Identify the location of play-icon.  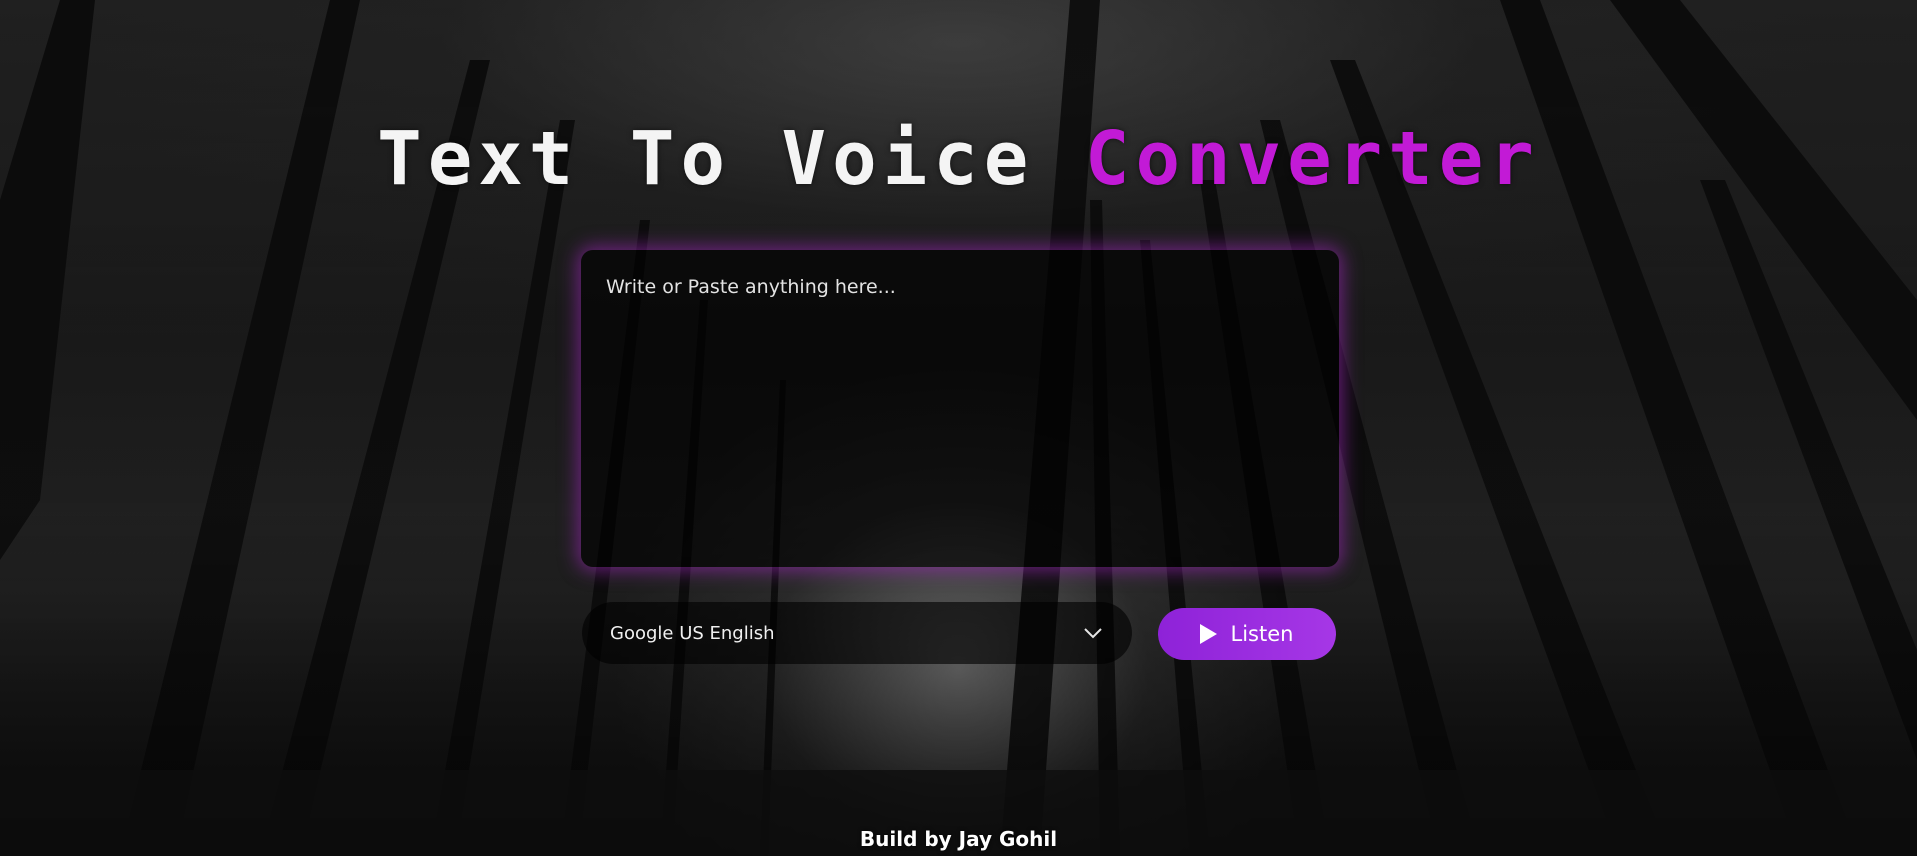
(1208, 634).